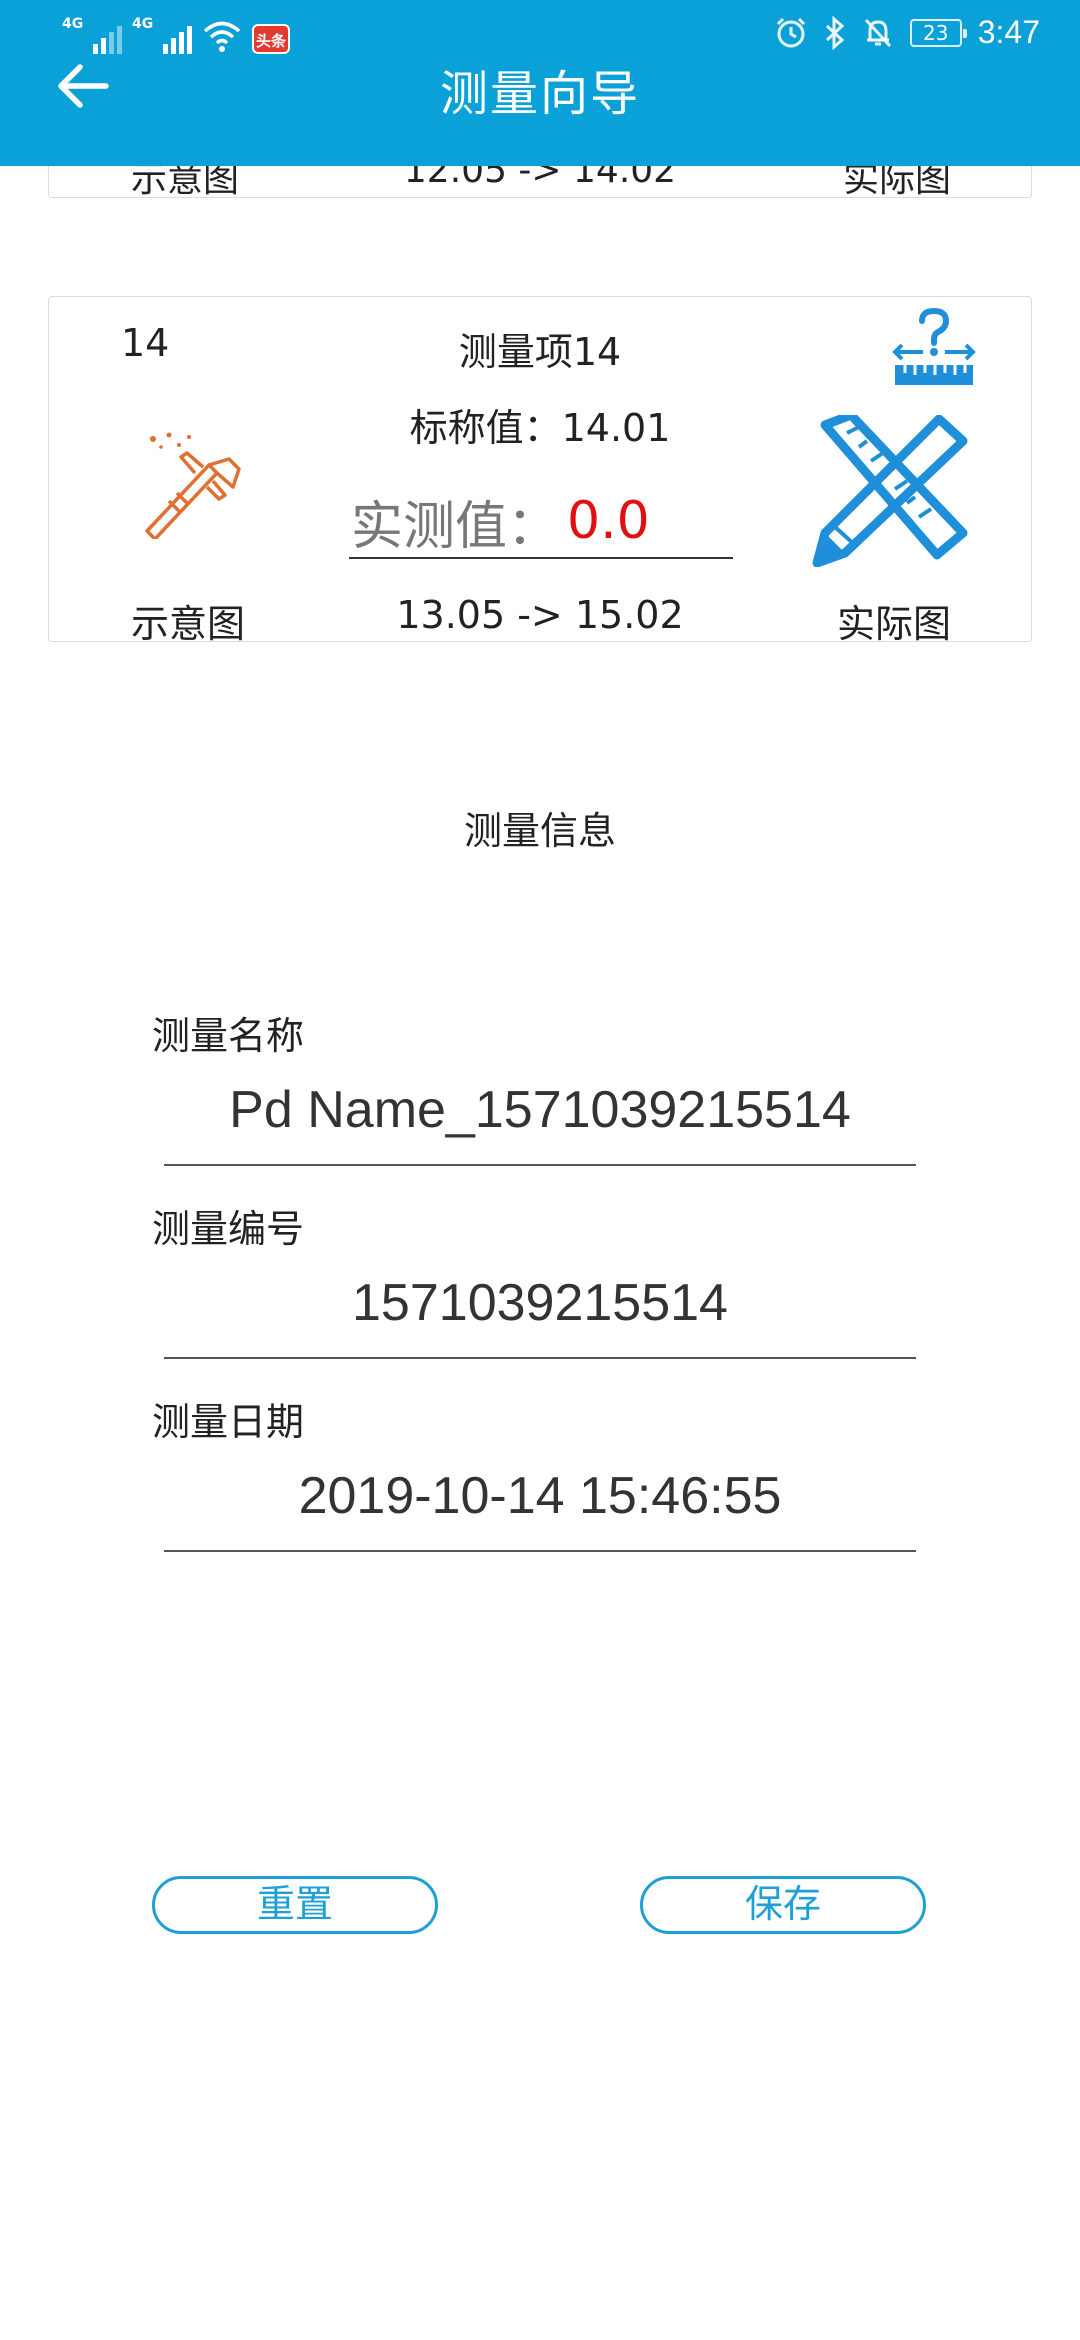 This screenshot has width=1080, height=2340. Describe the element at coordinates (877, 32) in the screenshot. I see `mute-bell-icon` at that location.